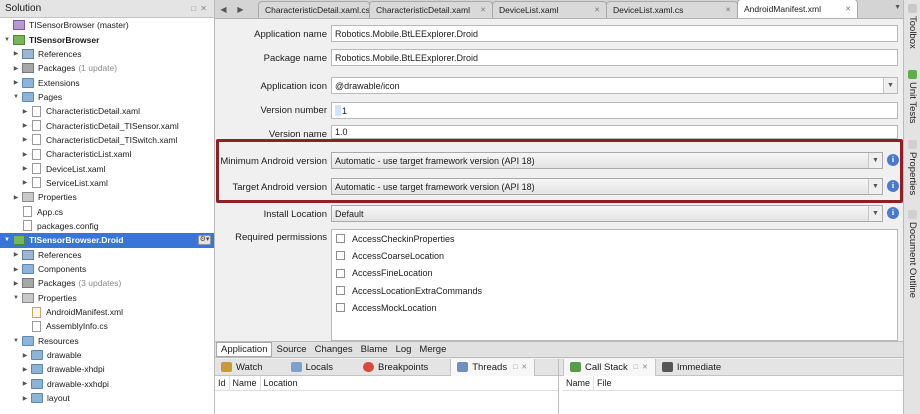 This screenshot has width=920, height=414. Describe the element at coordinates (912, 167) in the screenshot. I see `properties-dock-tab: Properties` at that location.